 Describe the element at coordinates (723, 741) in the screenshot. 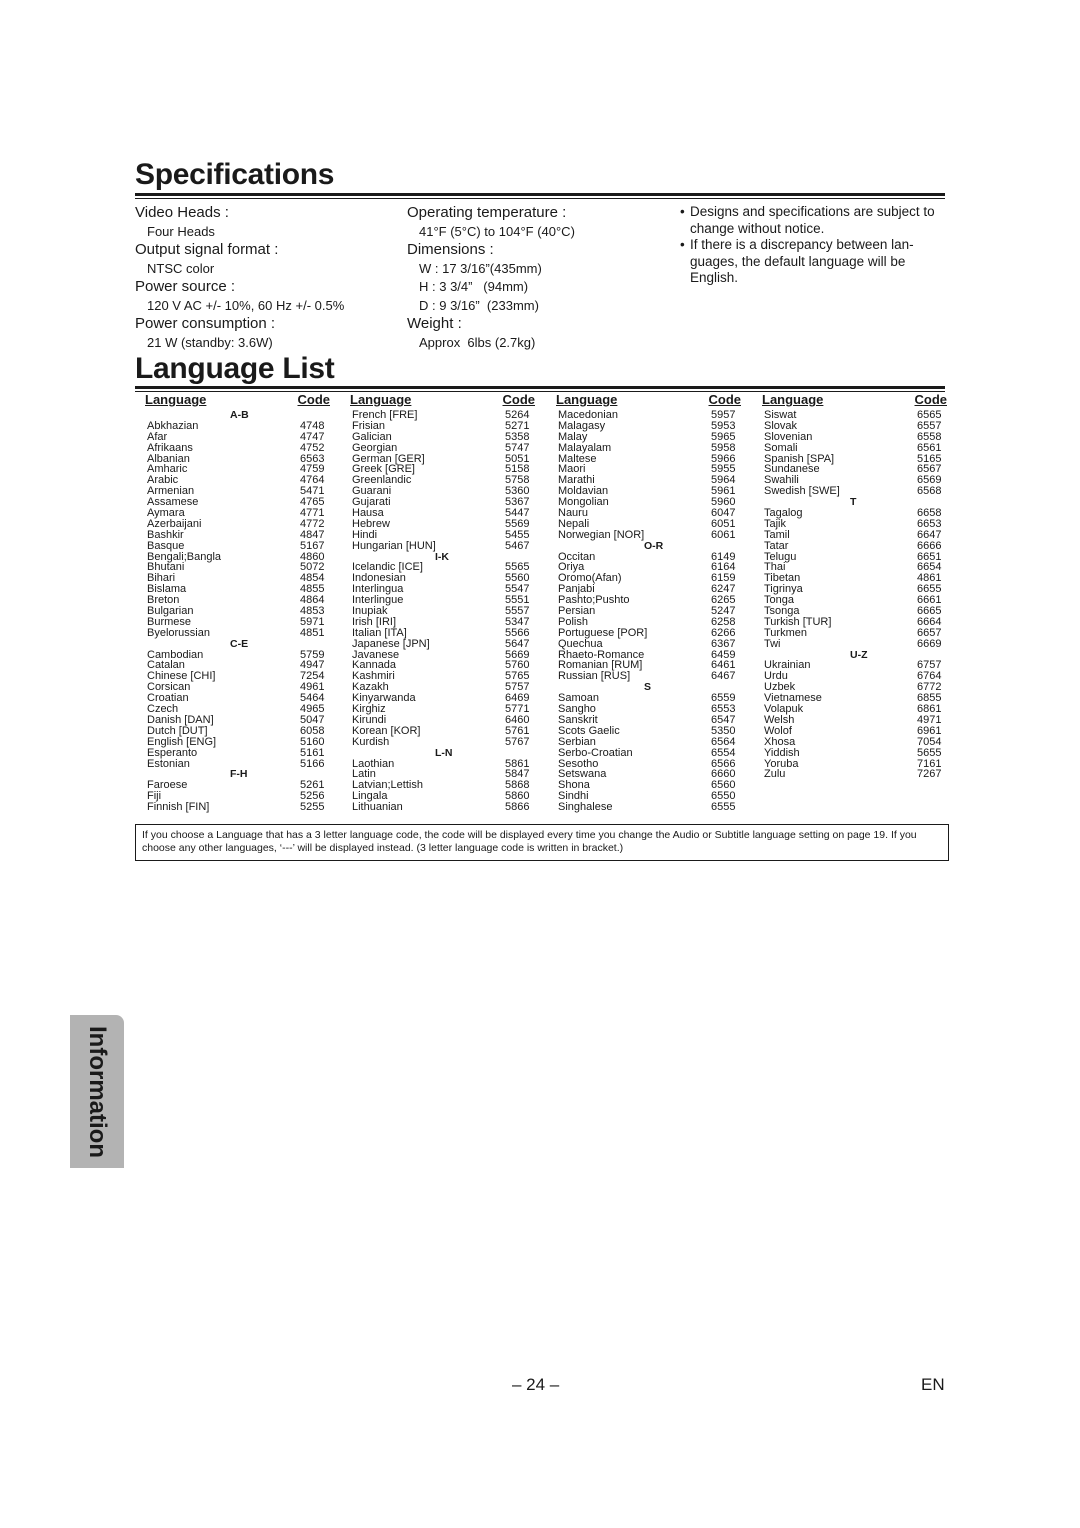

I see `language-code: 6564` at that location.